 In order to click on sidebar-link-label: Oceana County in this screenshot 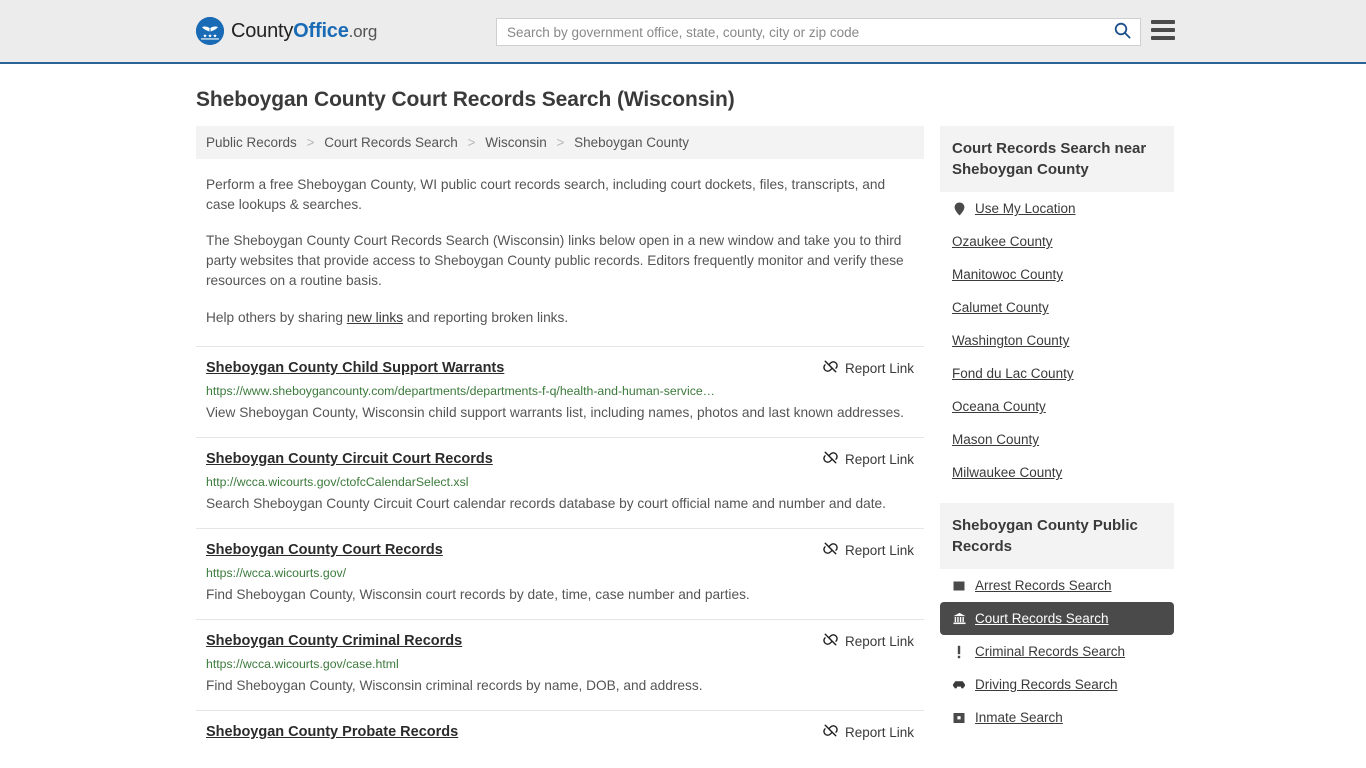, I will do `click(999, 406)`.